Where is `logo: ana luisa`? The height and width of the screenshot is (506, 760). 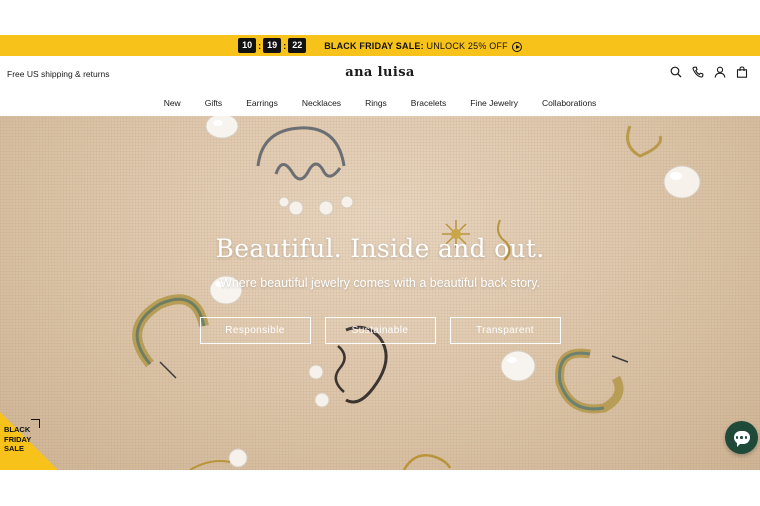 logo: ana luisa is located at coordinates (380, 72).